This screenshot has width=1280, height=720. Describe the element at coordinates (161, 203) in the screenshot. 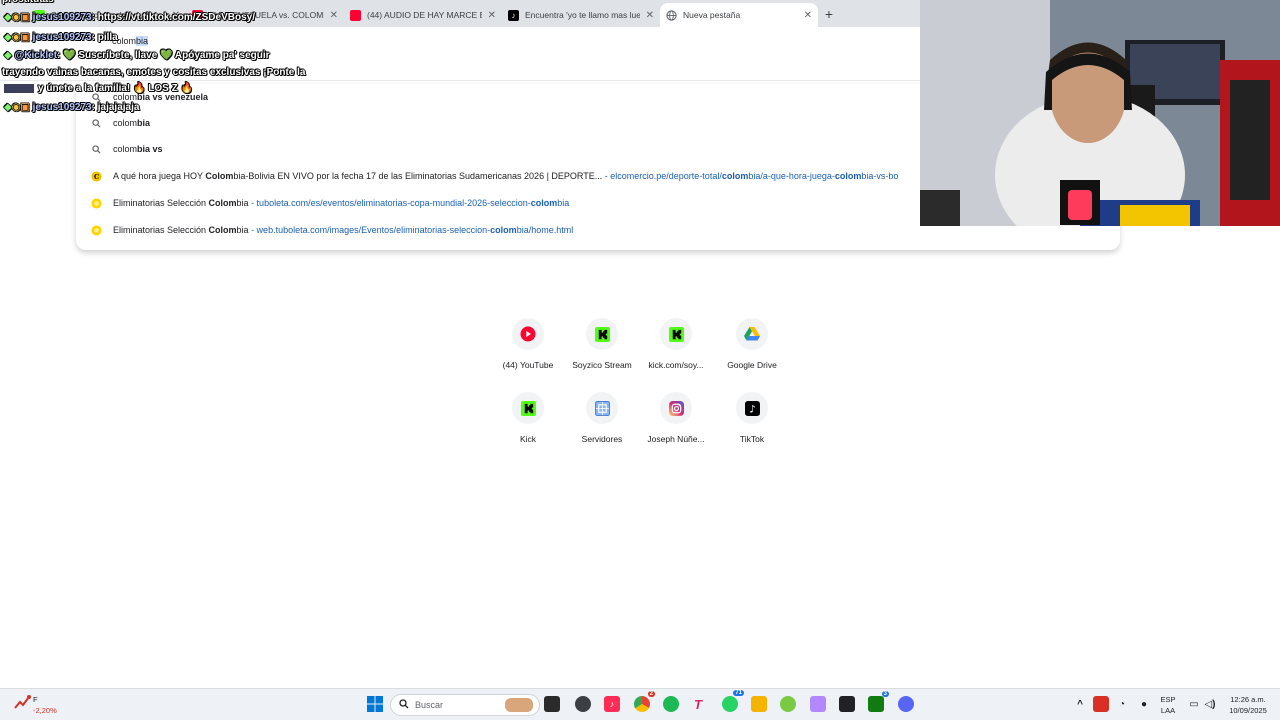

I see `text-part: Eliminatorias Selección` at that location.